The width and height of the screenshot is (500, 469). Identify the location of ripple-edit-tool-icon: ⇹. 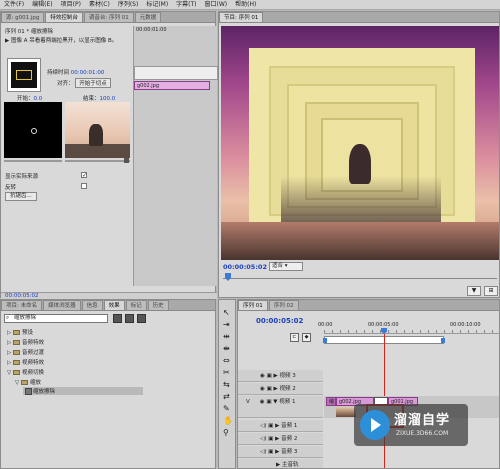
(226, 336).